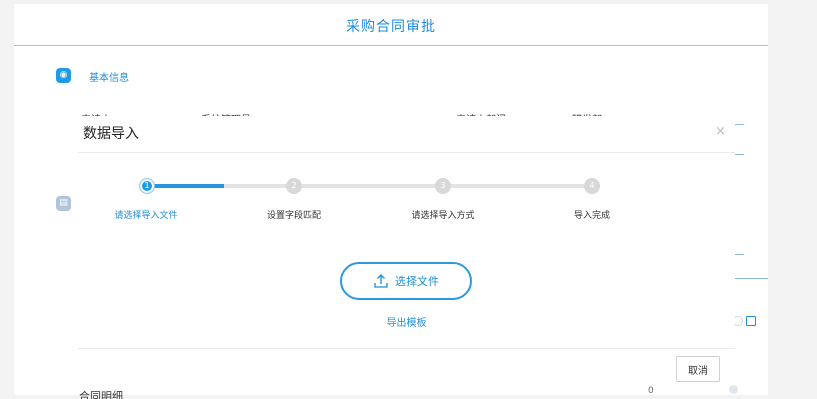 The image size is (817, 399). I want to click on select-file-label: 选择文件, so click(417, 281).